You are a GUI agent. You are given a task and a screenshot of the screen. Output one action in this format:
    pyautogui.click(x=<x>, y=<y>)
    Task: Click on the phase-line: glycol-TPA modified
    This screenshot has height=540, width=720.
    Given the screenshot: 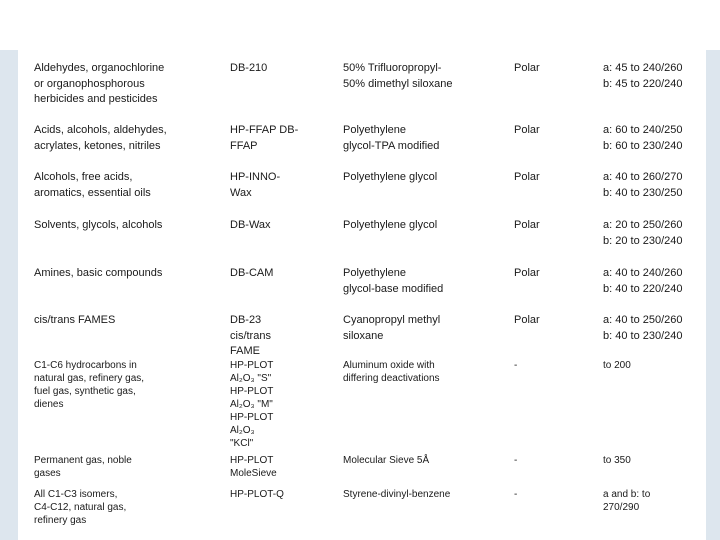 What is the action you would take?
    pyautogui.click(x=391, y=145)
    